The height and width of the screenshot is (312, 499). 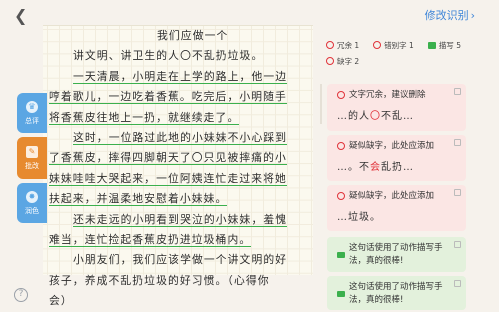 What do you see at coordinates (32, 151) in the screenshot?
I see `edit-icon: ✎` at bounding box center [32, 151].